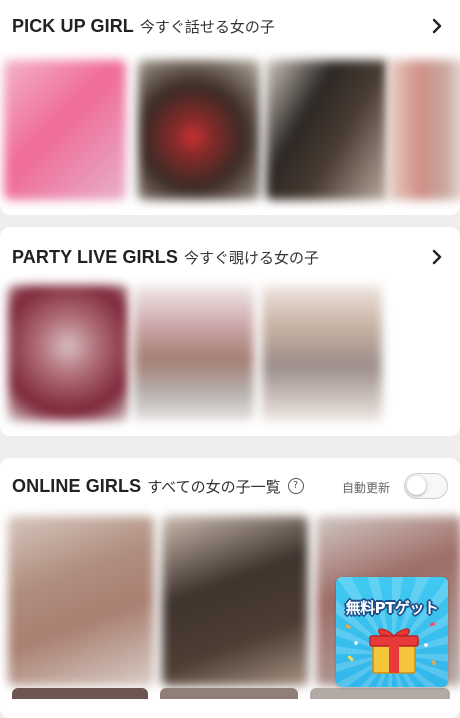 This screenshot has height=718, width=460. I want to click on pickup-header: PICK UP GIRL 今すぐ話せる女の子, so click(230, 26).